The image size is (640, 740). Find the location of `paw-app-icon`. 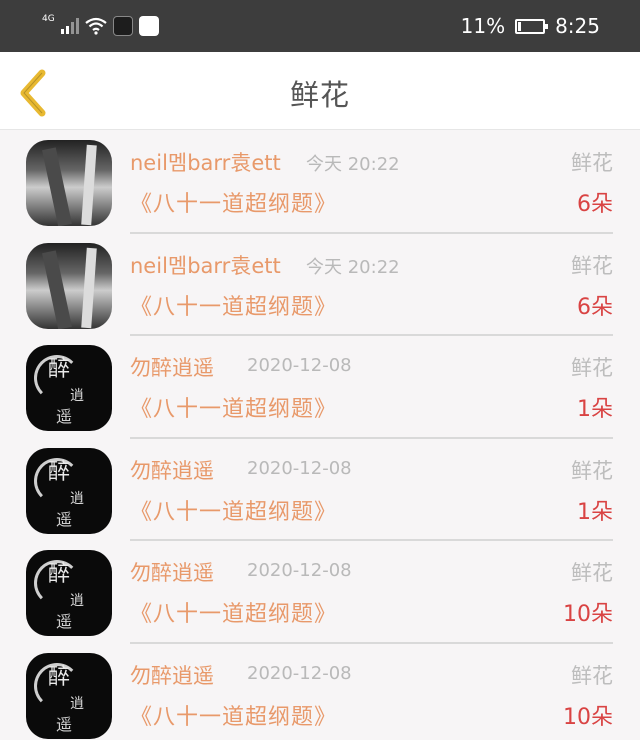

paw-app-icon is located at coordinates (148, 26).